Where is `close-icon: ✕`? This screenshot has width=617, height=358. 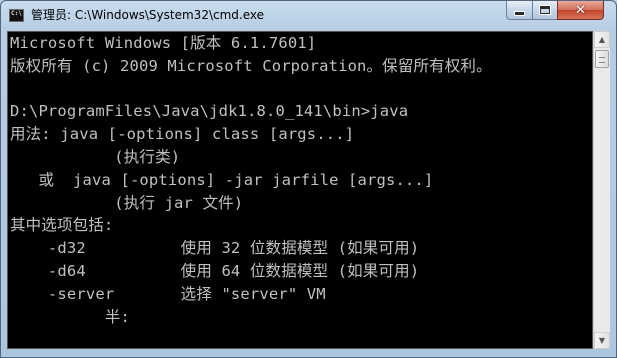
close-icon: ✕ is located at coordinates (580, 10).